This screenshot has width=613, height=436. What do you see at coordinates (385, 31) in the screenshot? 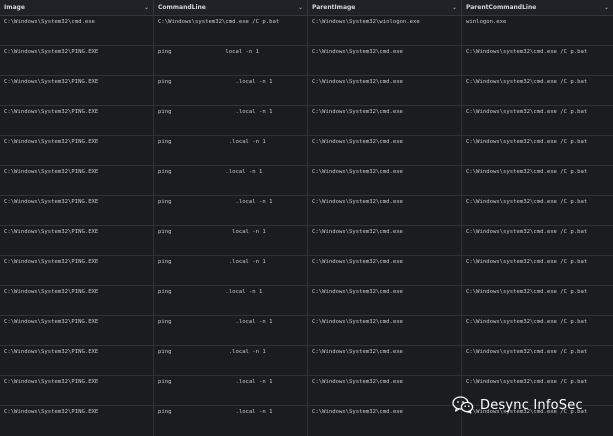
I see `cell-parent-image: C:\Windows\System32\winlogon.exe` at bounding box center [385, 31].